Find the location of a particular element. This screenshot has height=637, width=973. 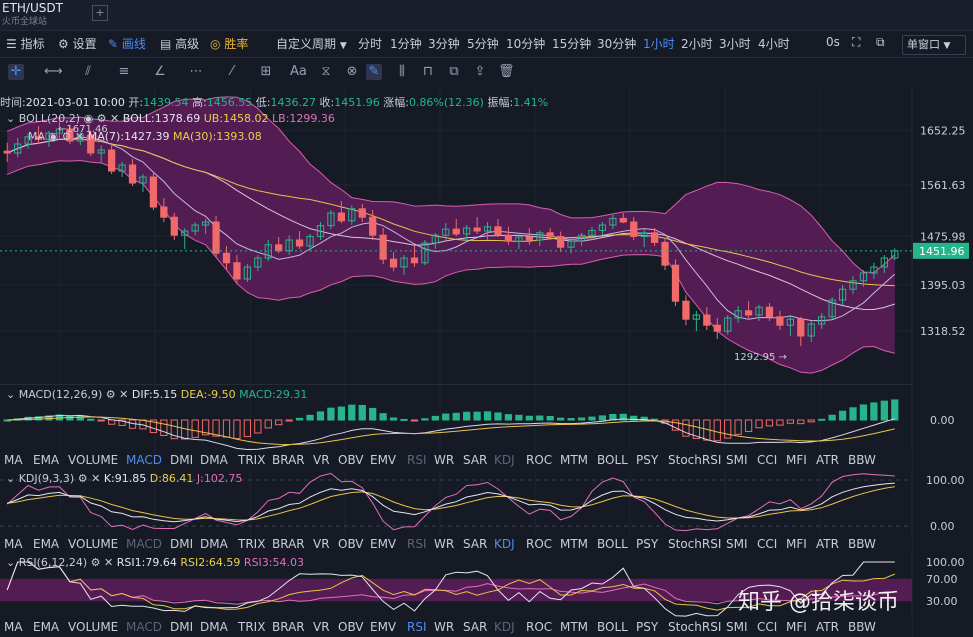

angle-icon: ∠ is located at coordinates (160, 72).